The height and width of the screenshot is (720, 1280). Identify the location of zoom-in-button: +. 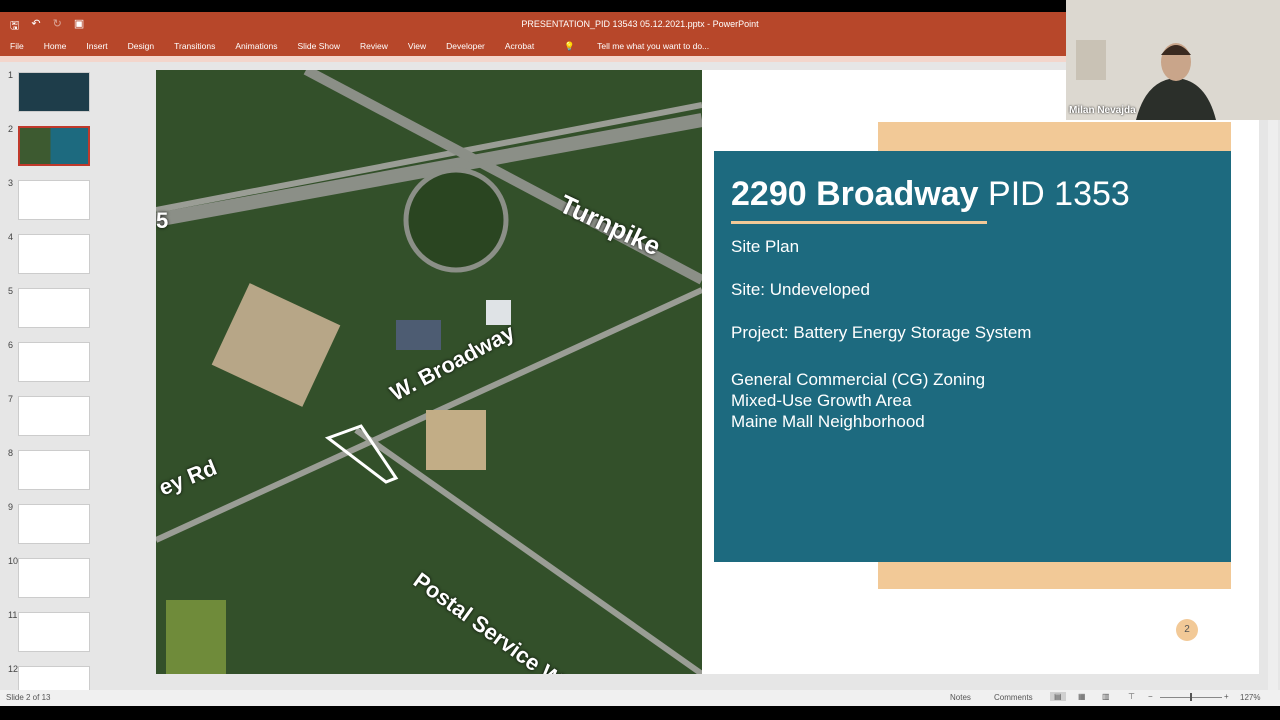
(1226, 696).